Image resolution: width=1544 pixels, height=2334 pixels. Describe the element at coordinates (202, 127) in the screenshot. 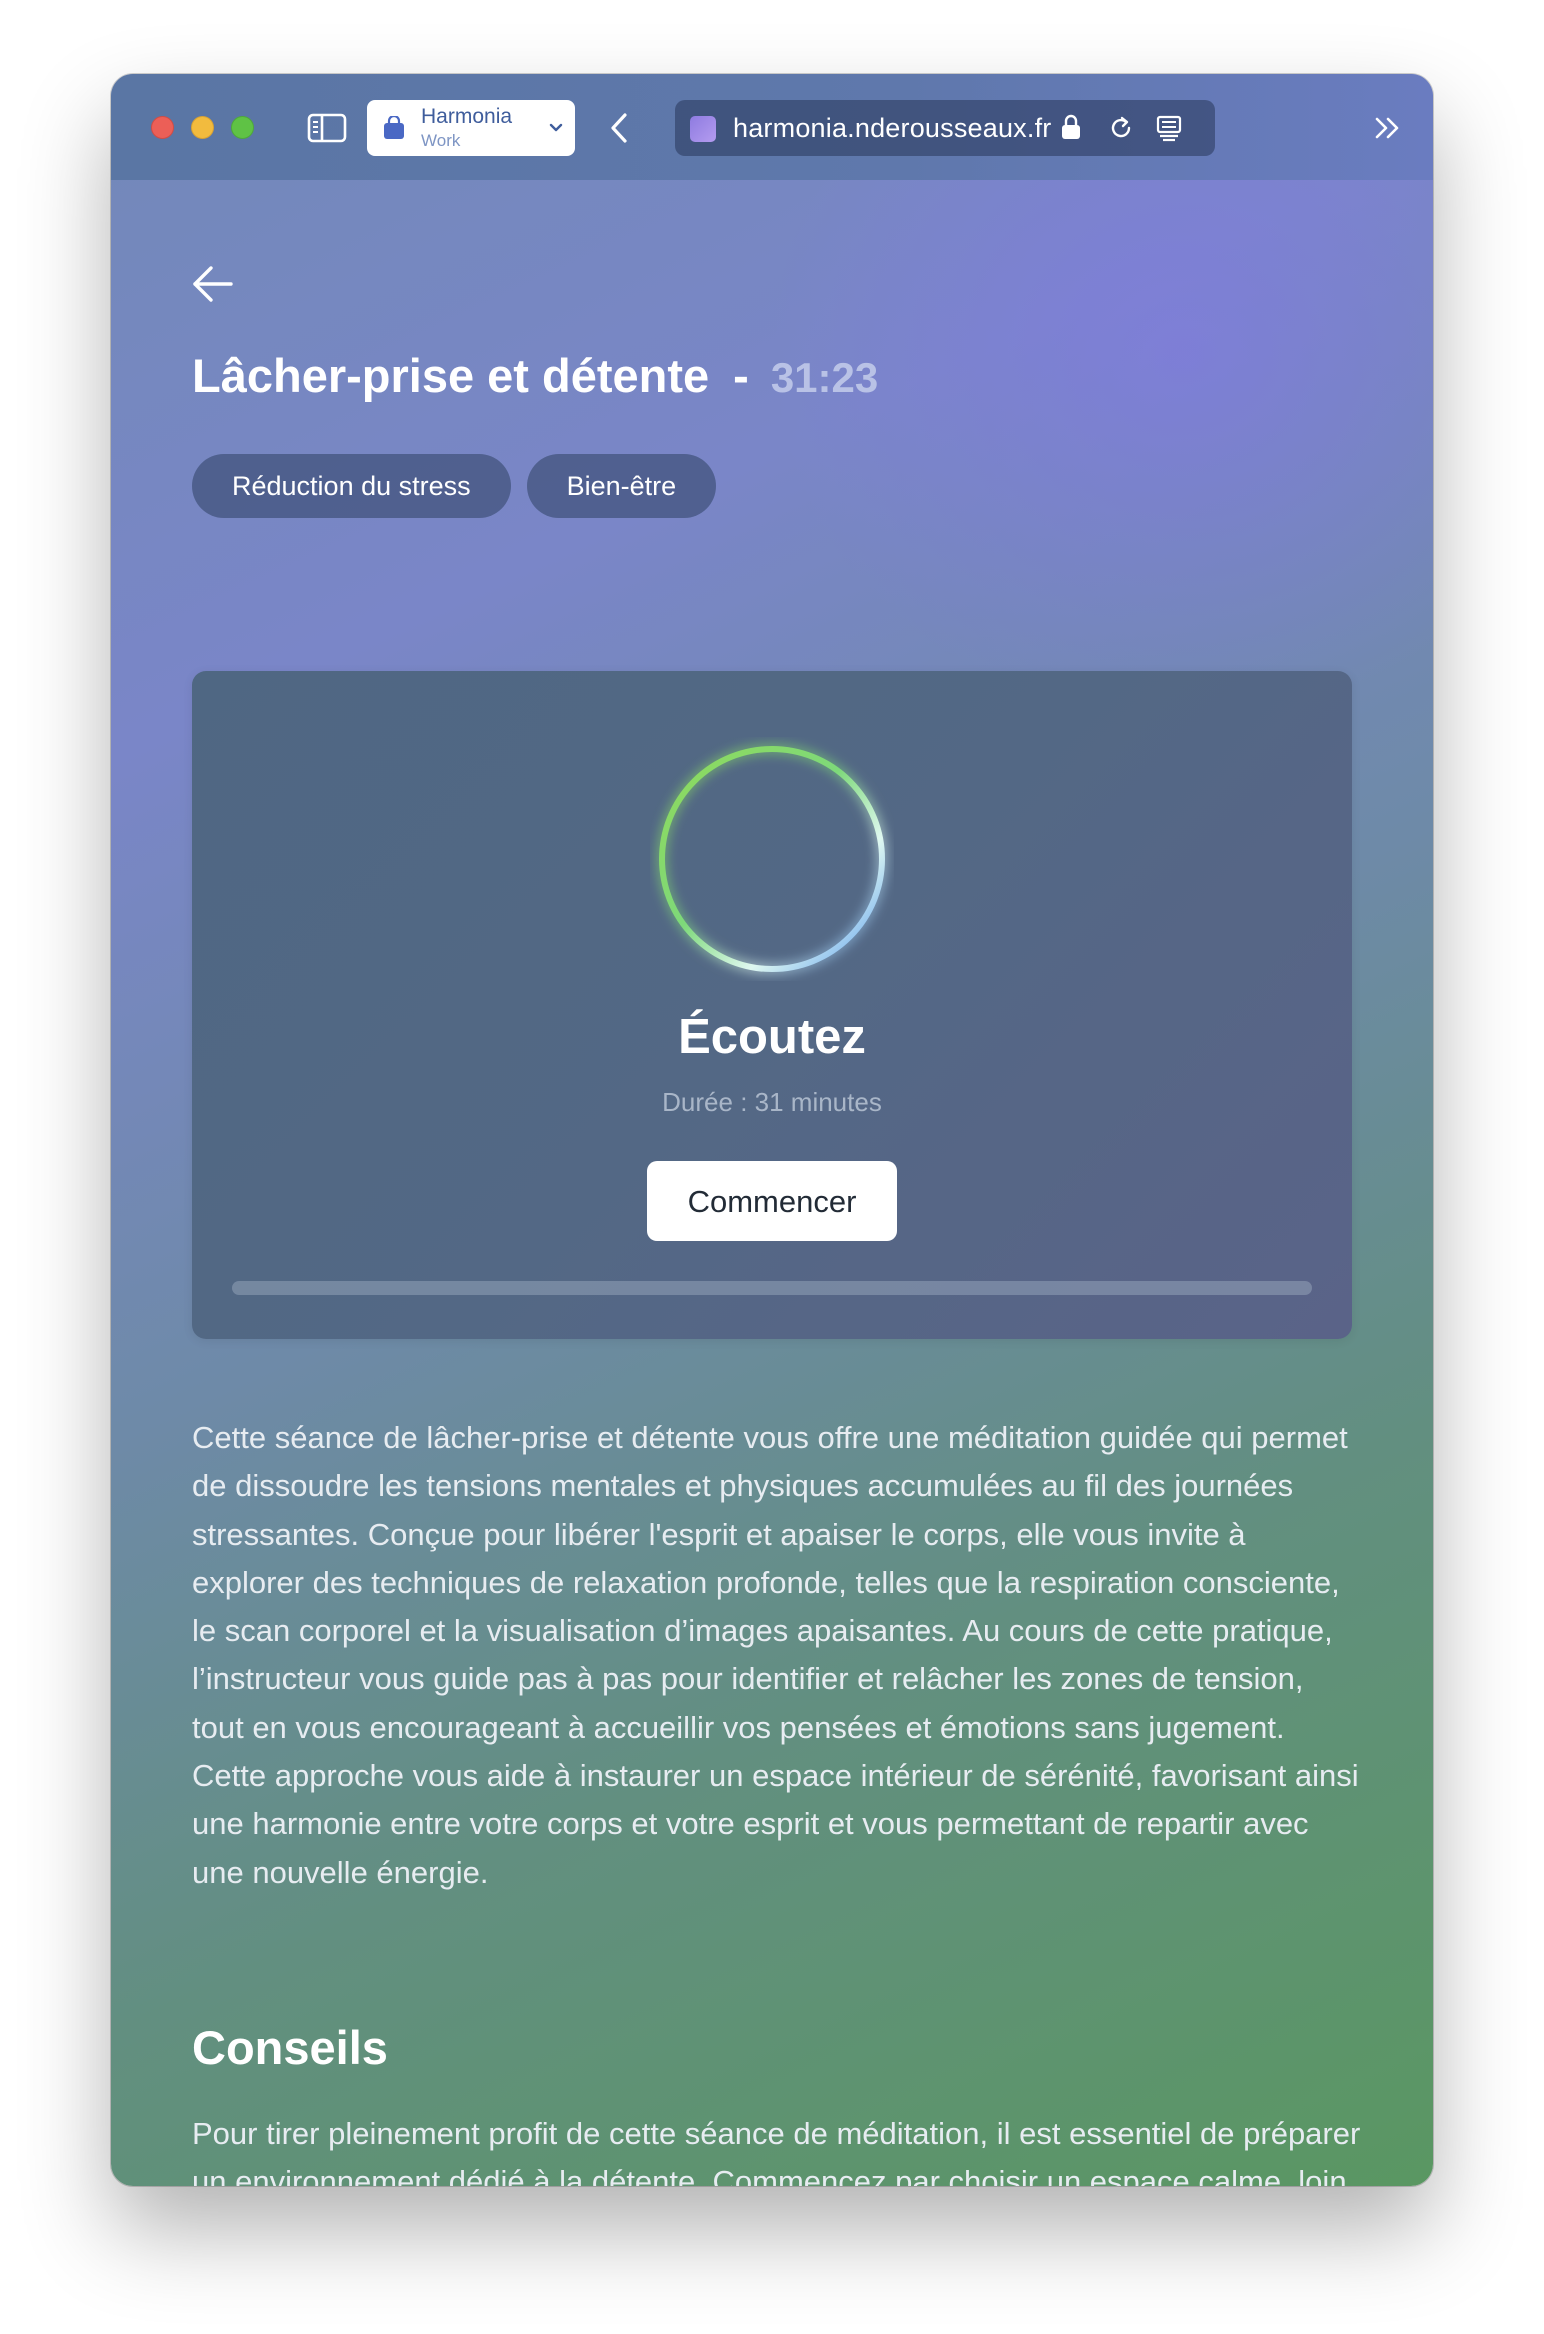

I see `minimize-window-button` at that location.